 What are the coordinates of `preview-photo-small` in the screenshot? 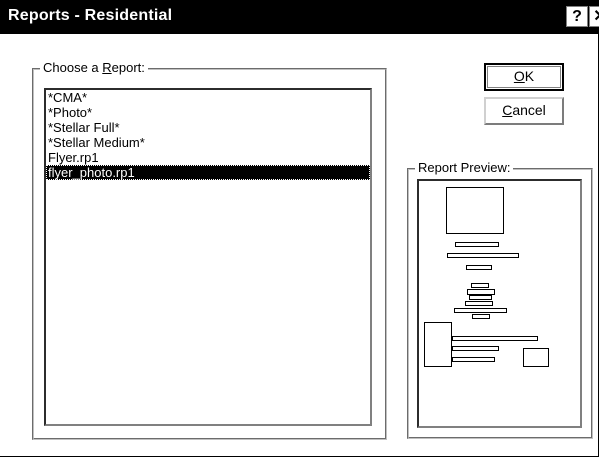 It's located at (438, 344).